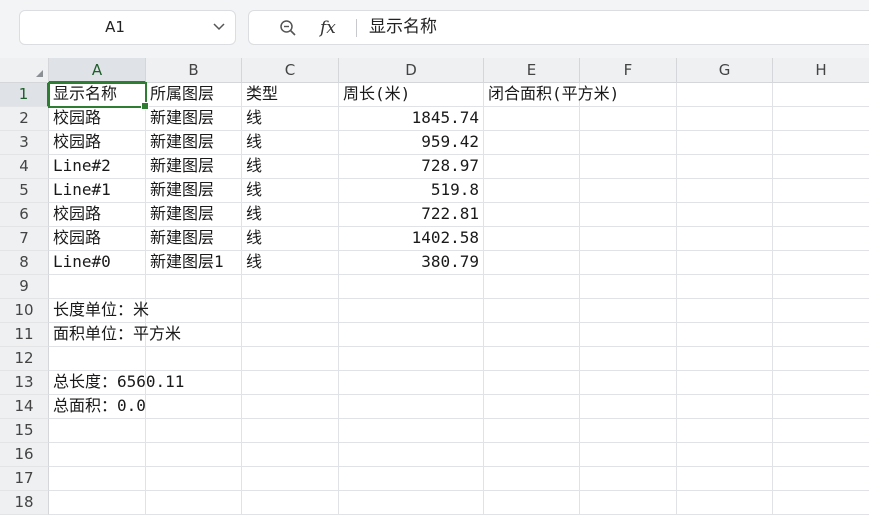  Describe the element at coordinates (532, 263) in the screenshot. I see `cell-e8` at that location.